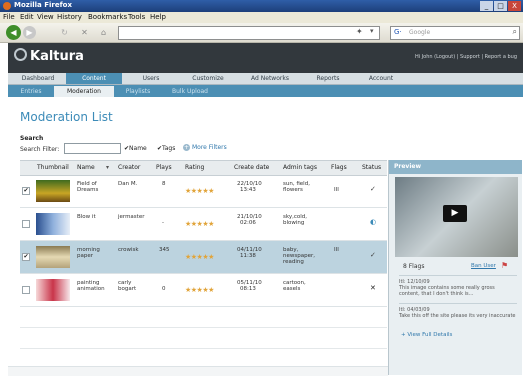 The width and height of the screenshot is (523, 383). What do you see at coordinates (328, 78) in the screenshot?
I see `tab-reports: Reports` at bounding box center [328, 78].